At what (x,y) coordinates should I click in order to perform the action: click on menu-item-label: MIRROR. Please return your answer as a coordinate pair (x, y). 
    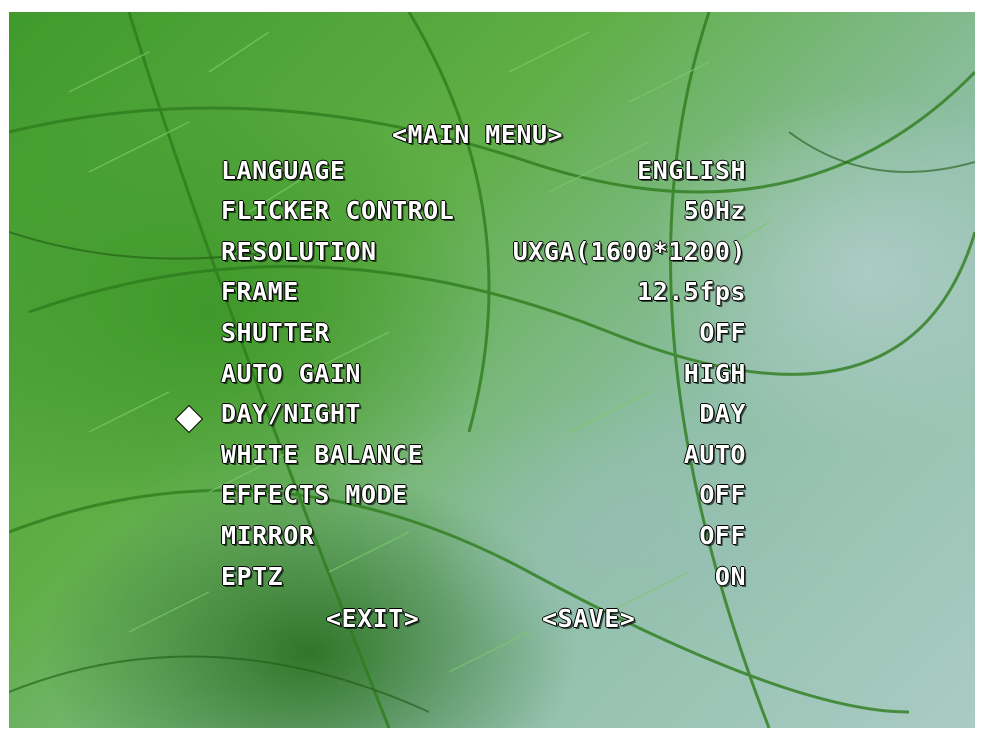
    Looking at the image, I should click on (268, 535).